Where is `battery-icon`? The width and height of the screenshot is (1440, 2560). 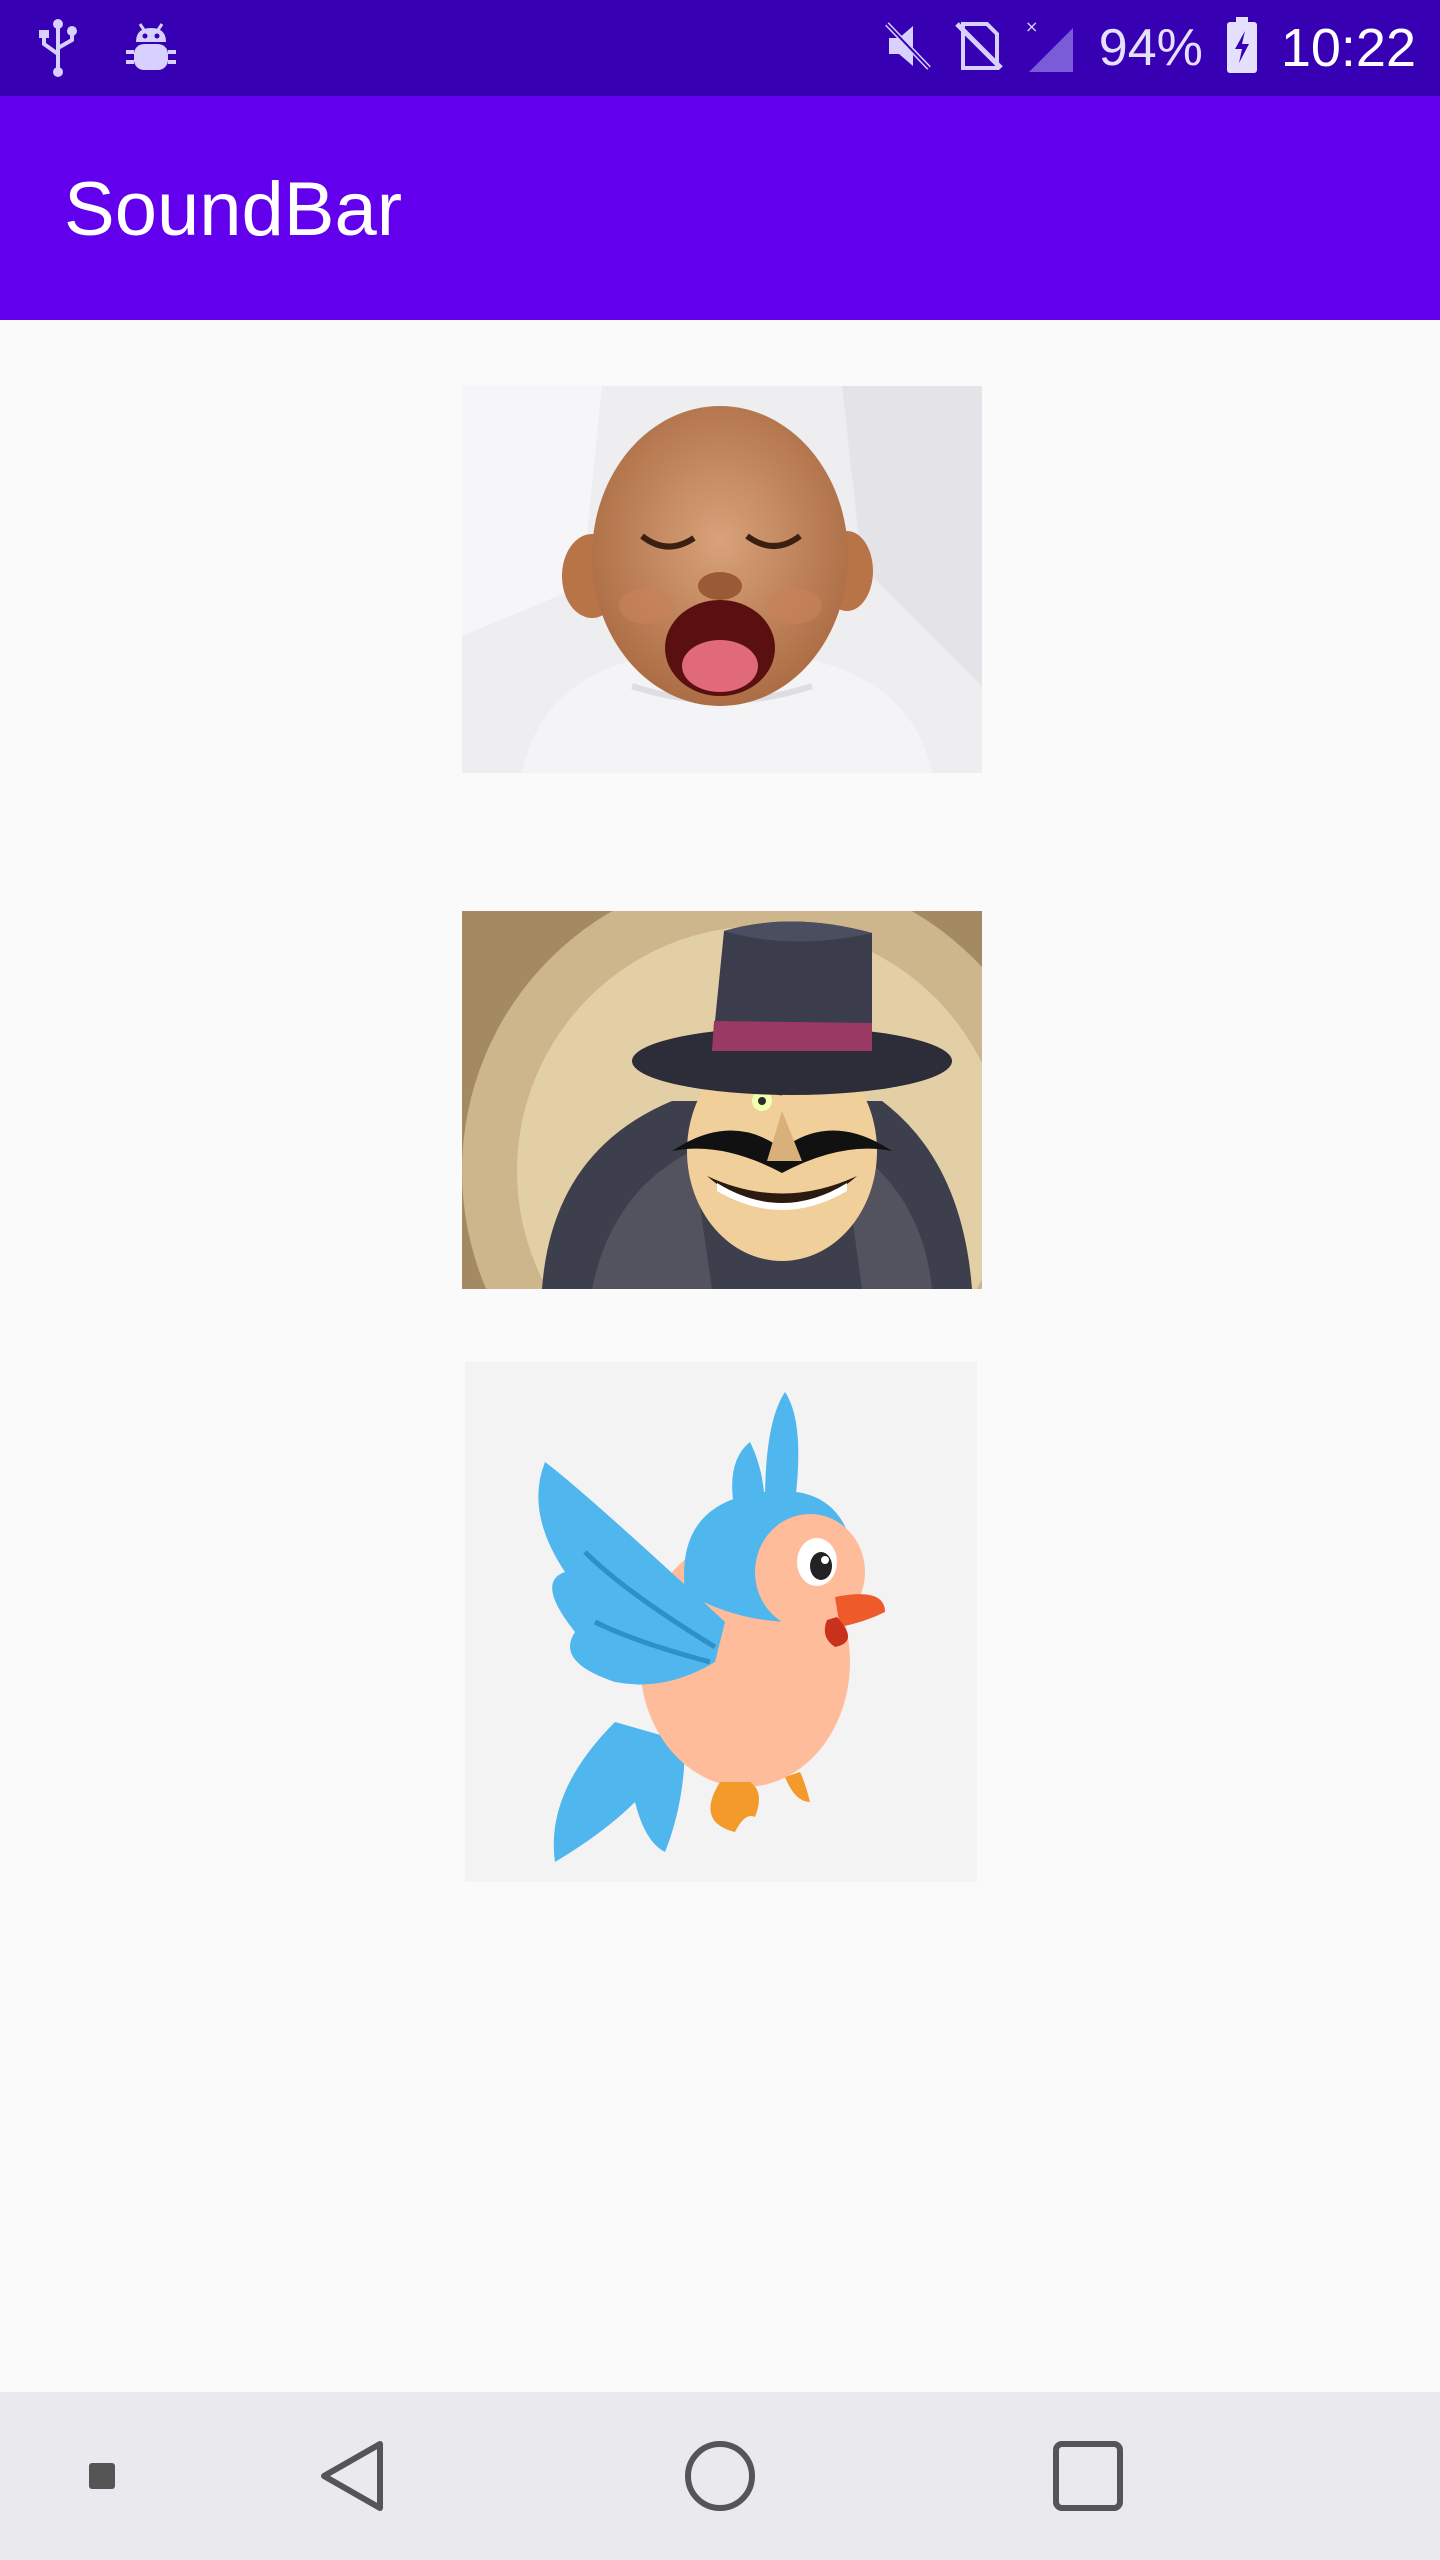 battery-icon is located at coordinates (1242, 48).